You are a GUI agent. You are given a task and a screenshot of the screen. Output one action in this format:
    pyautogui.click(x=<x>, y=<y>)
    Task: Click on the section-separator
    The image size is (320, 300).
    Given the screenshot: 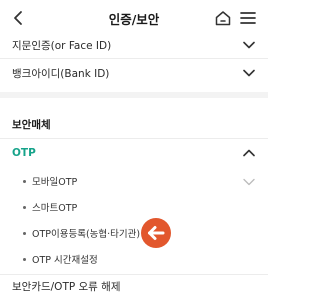 What is the action you would take?
    pyautogui.click(x=134, y=95)
    